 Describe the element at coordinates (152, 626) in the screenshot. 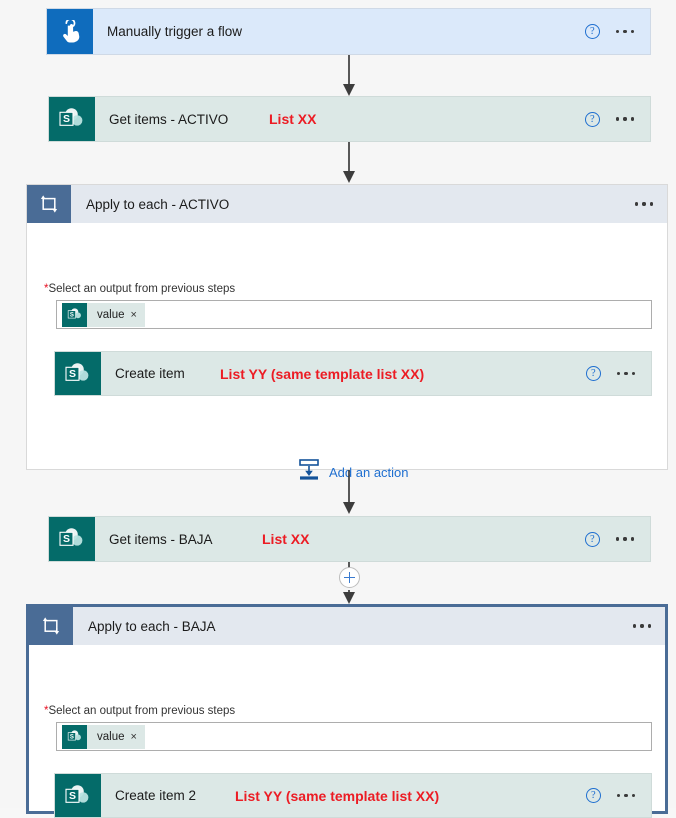

I see `scope-title: Apply to each - BAJA` at that location.